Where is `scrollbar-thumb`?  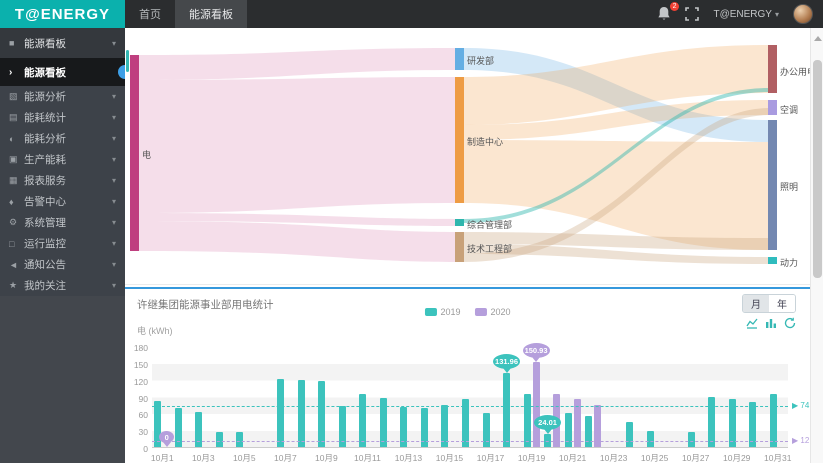 scrollbar-thumb is located at coordinates (817, 169).